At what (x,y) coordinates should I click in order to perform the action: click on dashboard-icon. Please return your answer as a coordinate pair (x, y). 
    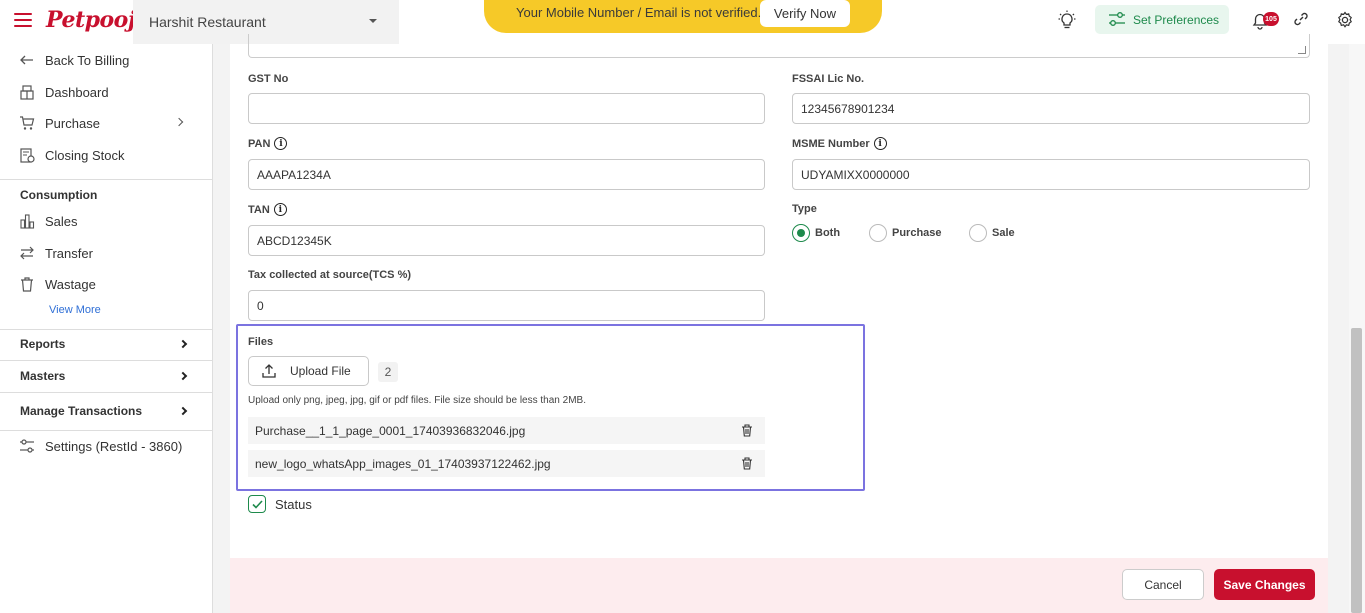
    Looking at the image, I should click on (27, 92).